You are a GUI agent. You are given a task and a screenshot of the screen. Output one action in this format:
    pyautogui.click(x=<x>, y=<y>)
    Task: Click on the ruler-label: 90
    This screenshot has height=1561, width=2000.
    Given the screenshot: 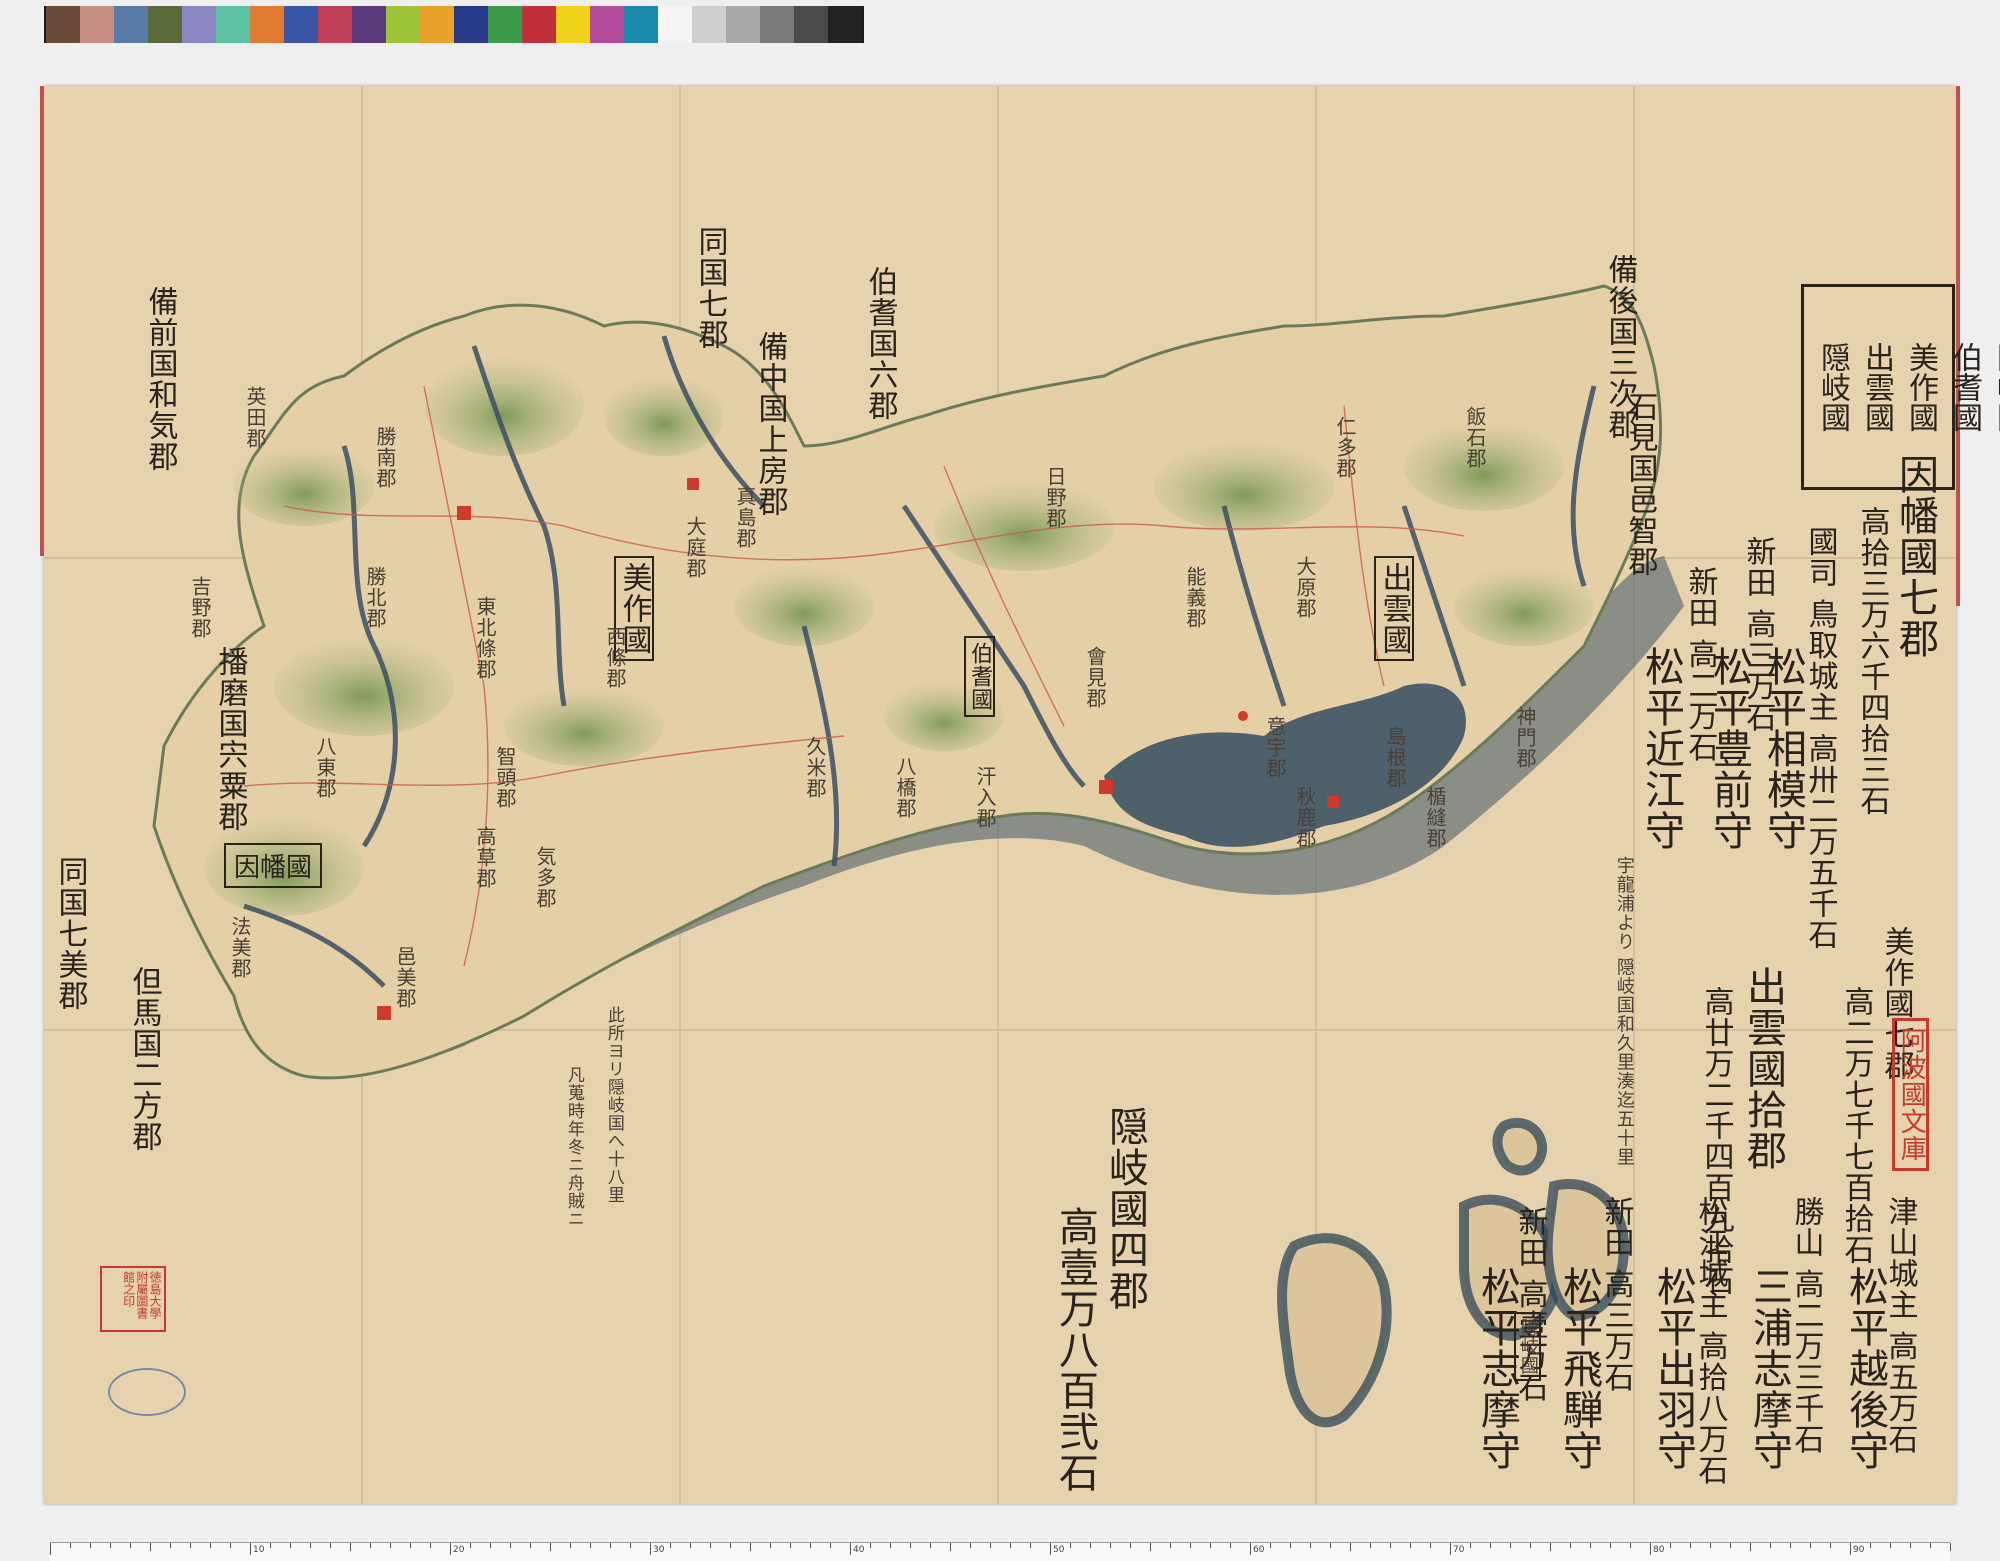 What is the action you would take?
    pyautogui.click(x=1859, y=1550)
    